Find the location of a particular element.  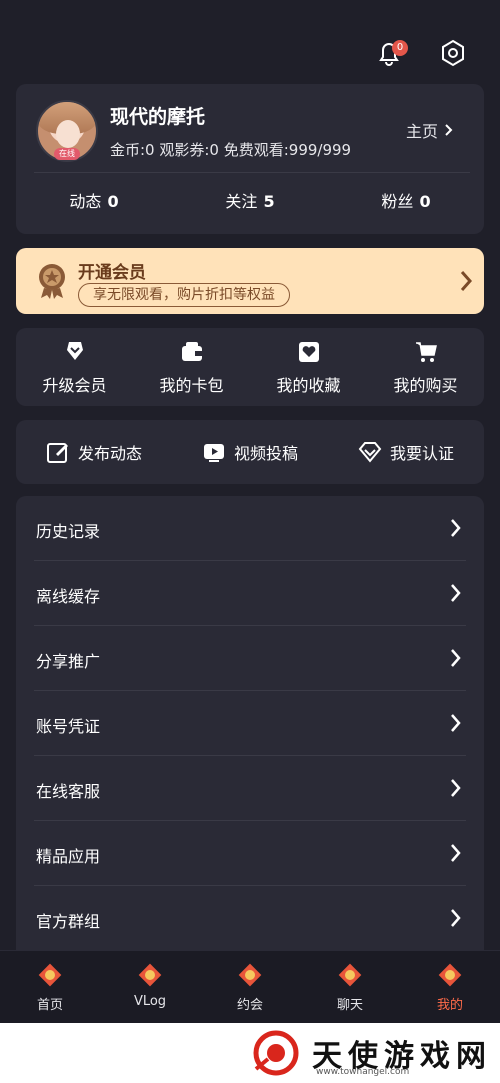

bottom-tab-bar: 首页 VLog 约会 聊天 我的 is located at coordinates (250, 986).